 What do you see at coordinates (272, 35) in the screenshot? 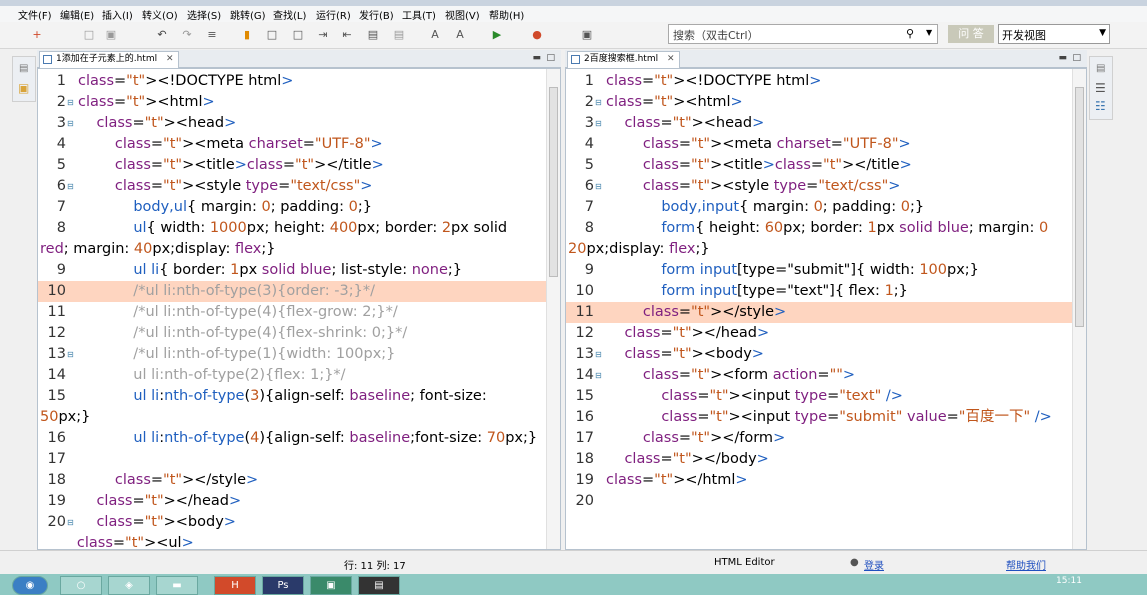
I see `new-tab-icon: □` at bounding box center [272, 35].